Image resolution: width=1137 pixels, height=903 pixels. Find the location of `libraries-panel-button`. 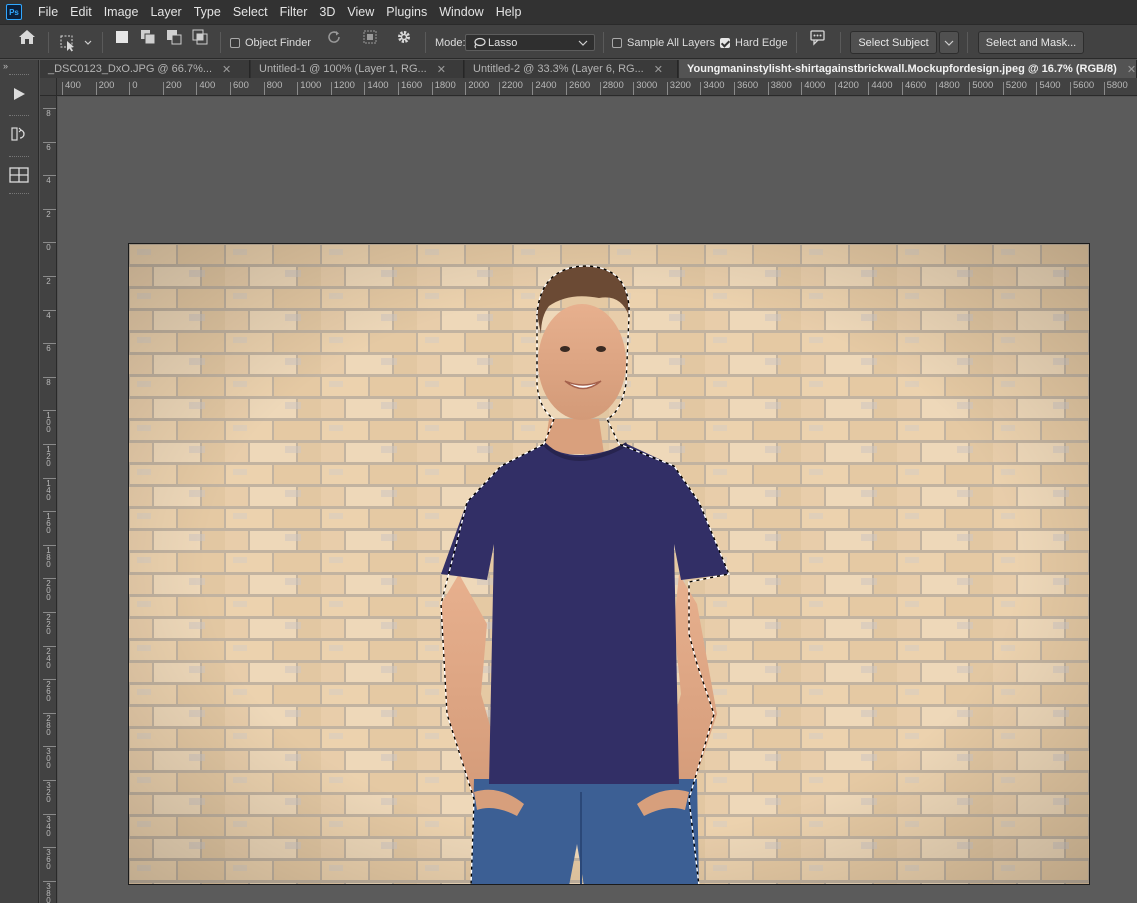

libraries-panel-button is located at coordinates (19, 175).